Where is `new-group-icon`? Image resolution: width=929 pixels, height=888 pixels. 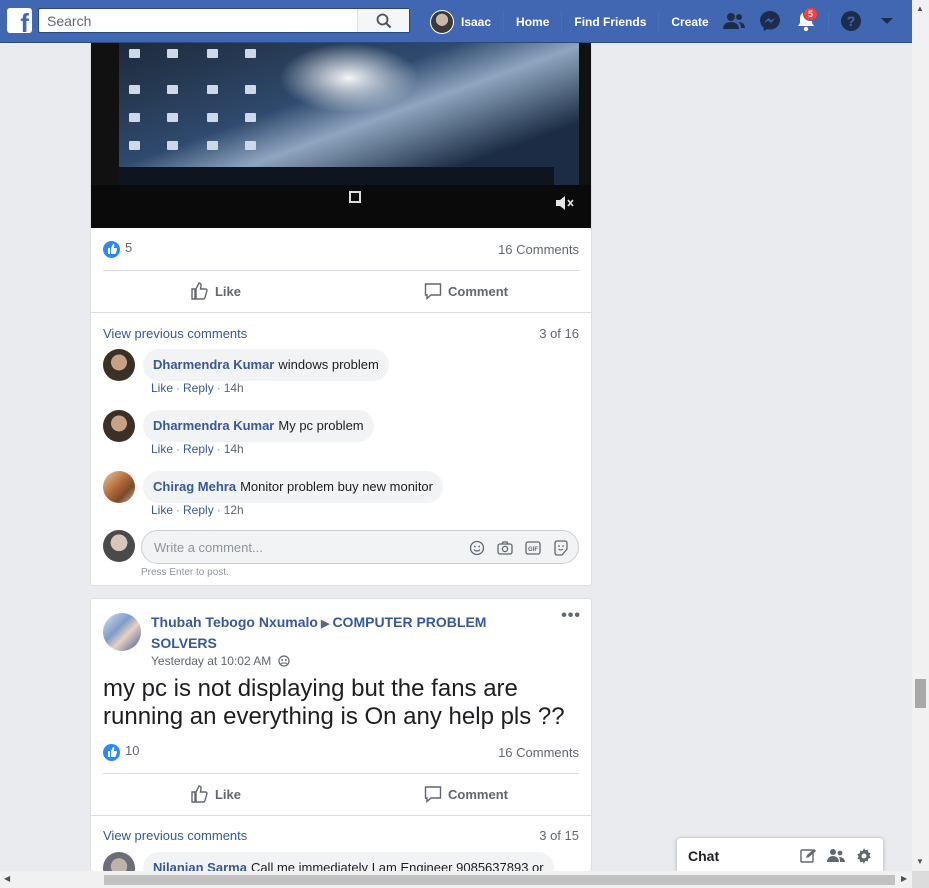
new-group-icon is located at coordinates (836, 856).